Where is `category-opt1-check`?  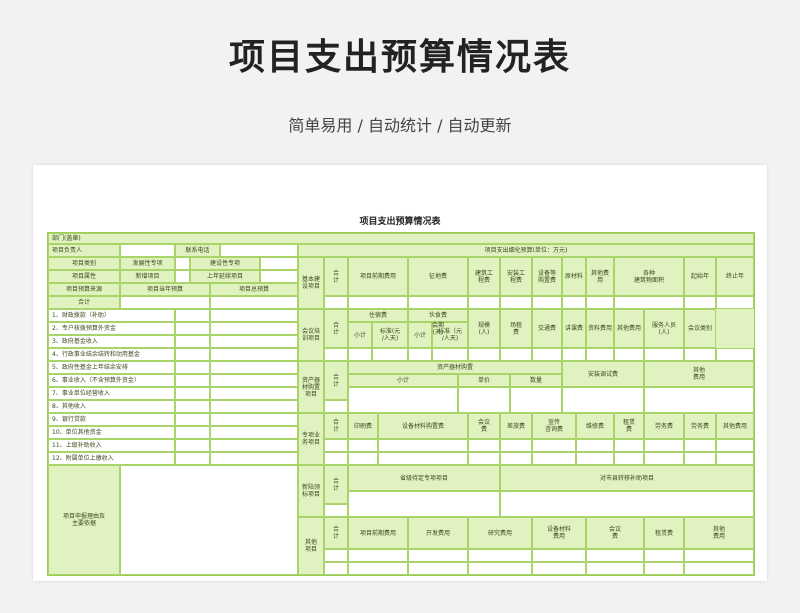 category-opt1-check is located at coordinates (182, 263).